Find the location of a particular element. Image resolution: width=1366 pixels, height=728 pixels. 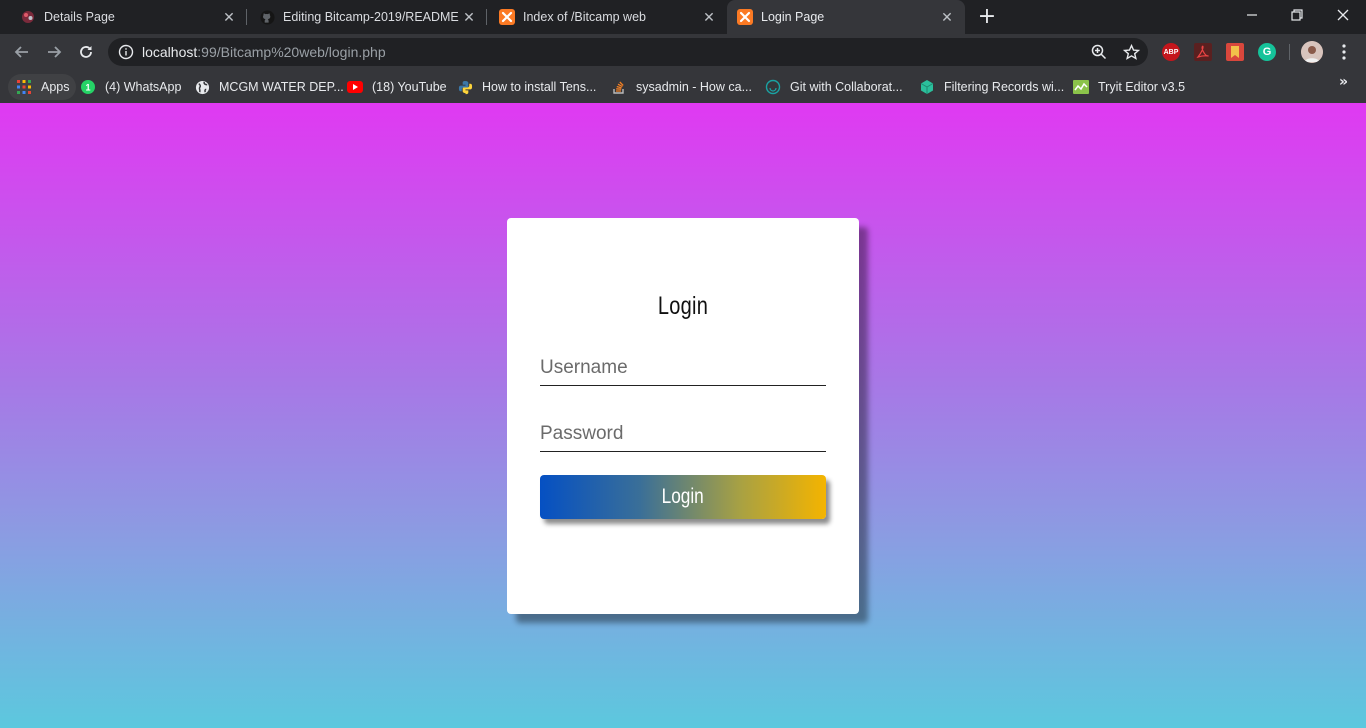

close-window-icon is located at coordinates (1343, 15).